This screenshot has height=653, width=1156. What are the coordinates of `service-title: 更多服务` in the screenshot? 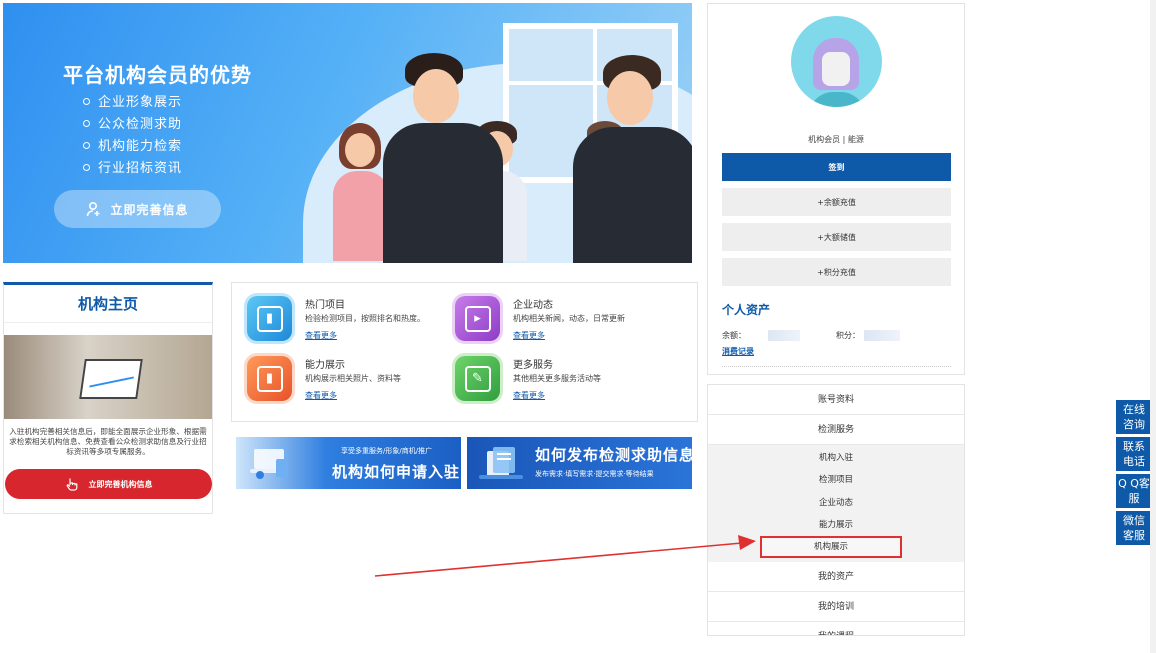 It's located at (533, 365).